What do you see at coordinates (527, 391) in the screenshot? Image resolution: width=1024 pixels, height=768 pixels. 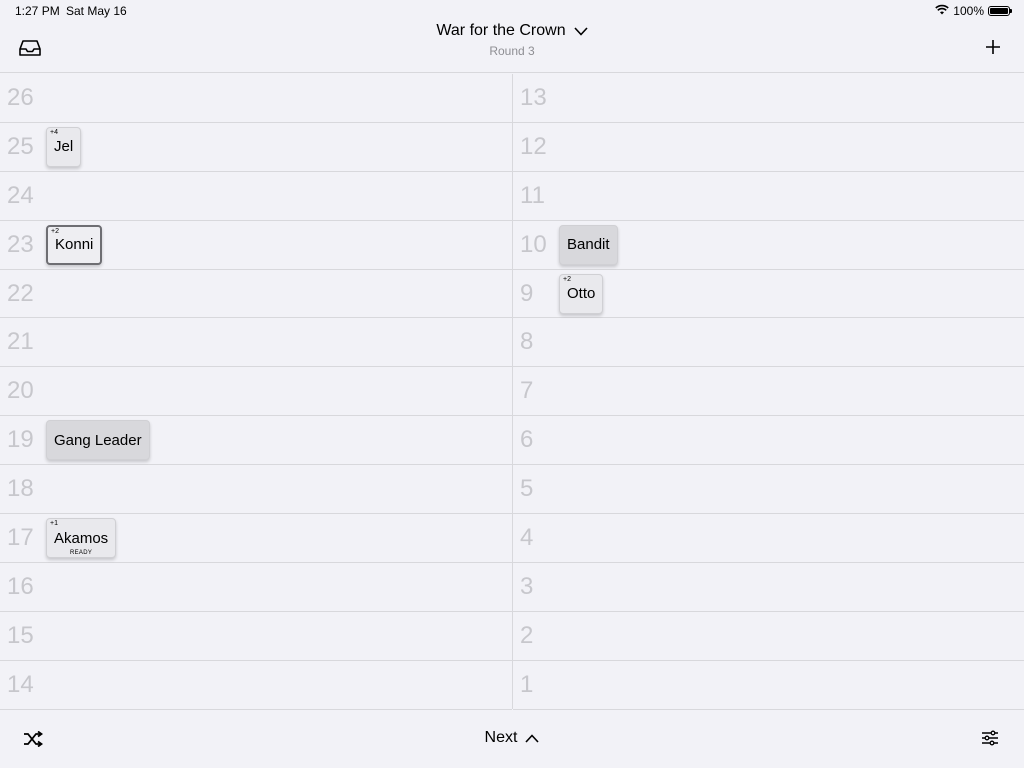 I see `initiative-number: 7` at bounding box center [527, 391].